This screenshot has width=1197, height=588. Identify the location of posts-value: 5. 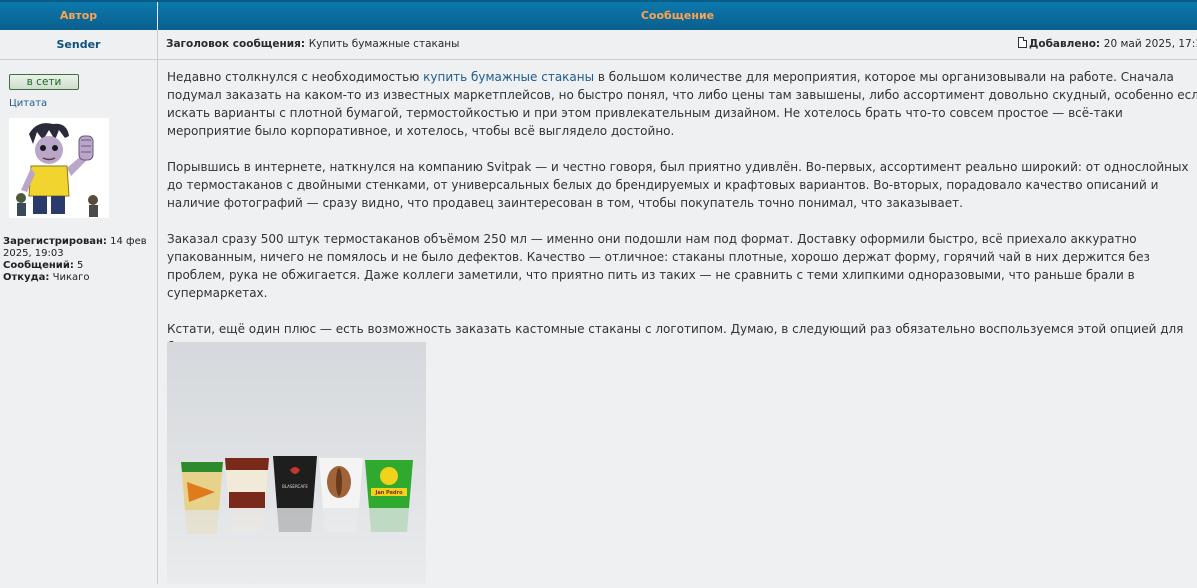
(80, 265).